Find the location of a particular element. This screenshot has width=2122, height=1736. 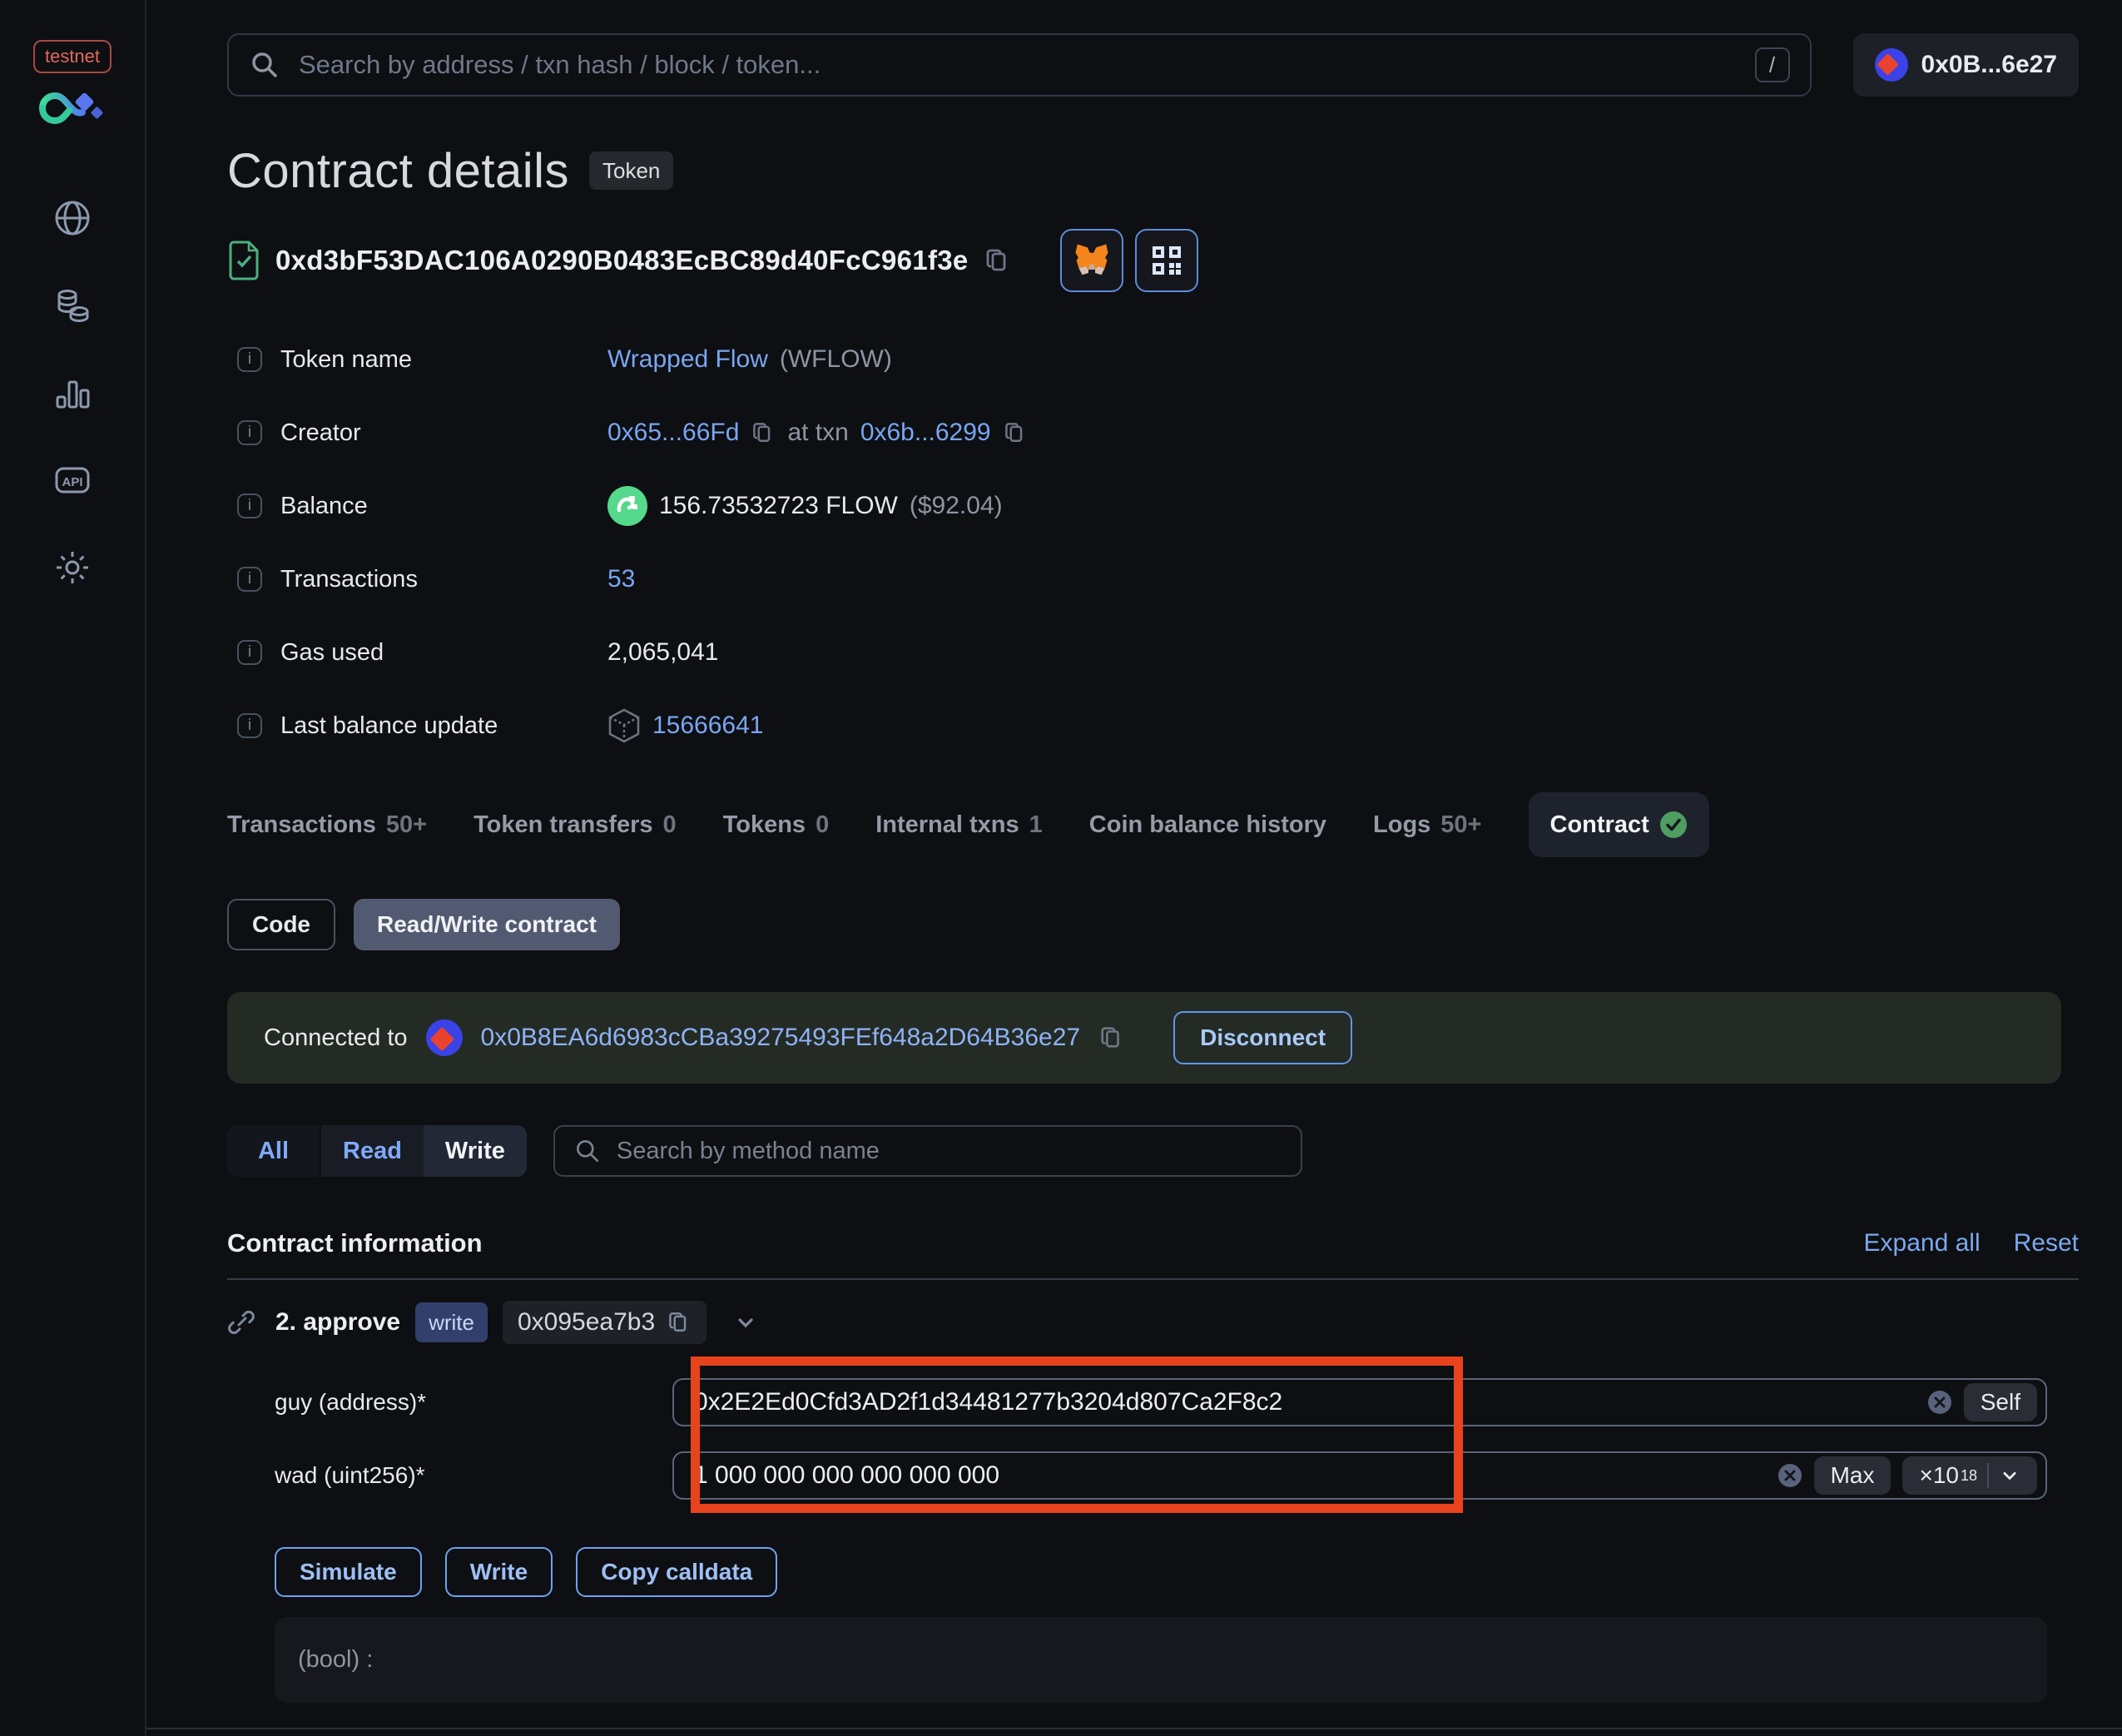

gas-used-value: 2,065,041 is located at coordinates (663, 652).